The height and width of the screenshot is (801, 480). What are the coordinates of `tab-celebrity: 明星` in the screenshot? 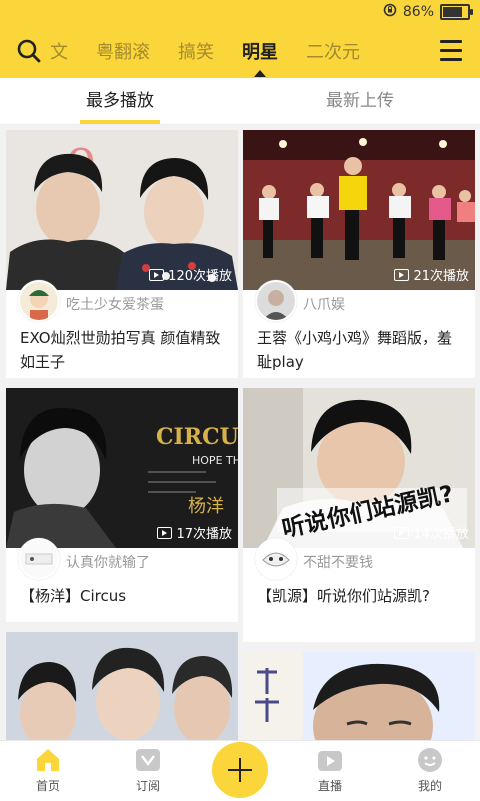 It's located at (260, 57).